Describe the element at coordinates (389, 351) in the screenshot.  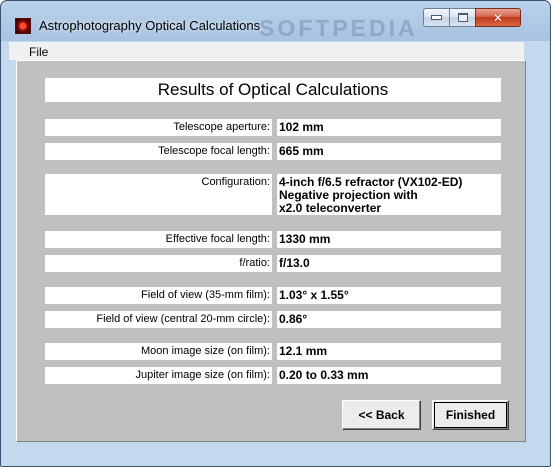
I see `value-moon-image-size: 12.1 mm` at that location.